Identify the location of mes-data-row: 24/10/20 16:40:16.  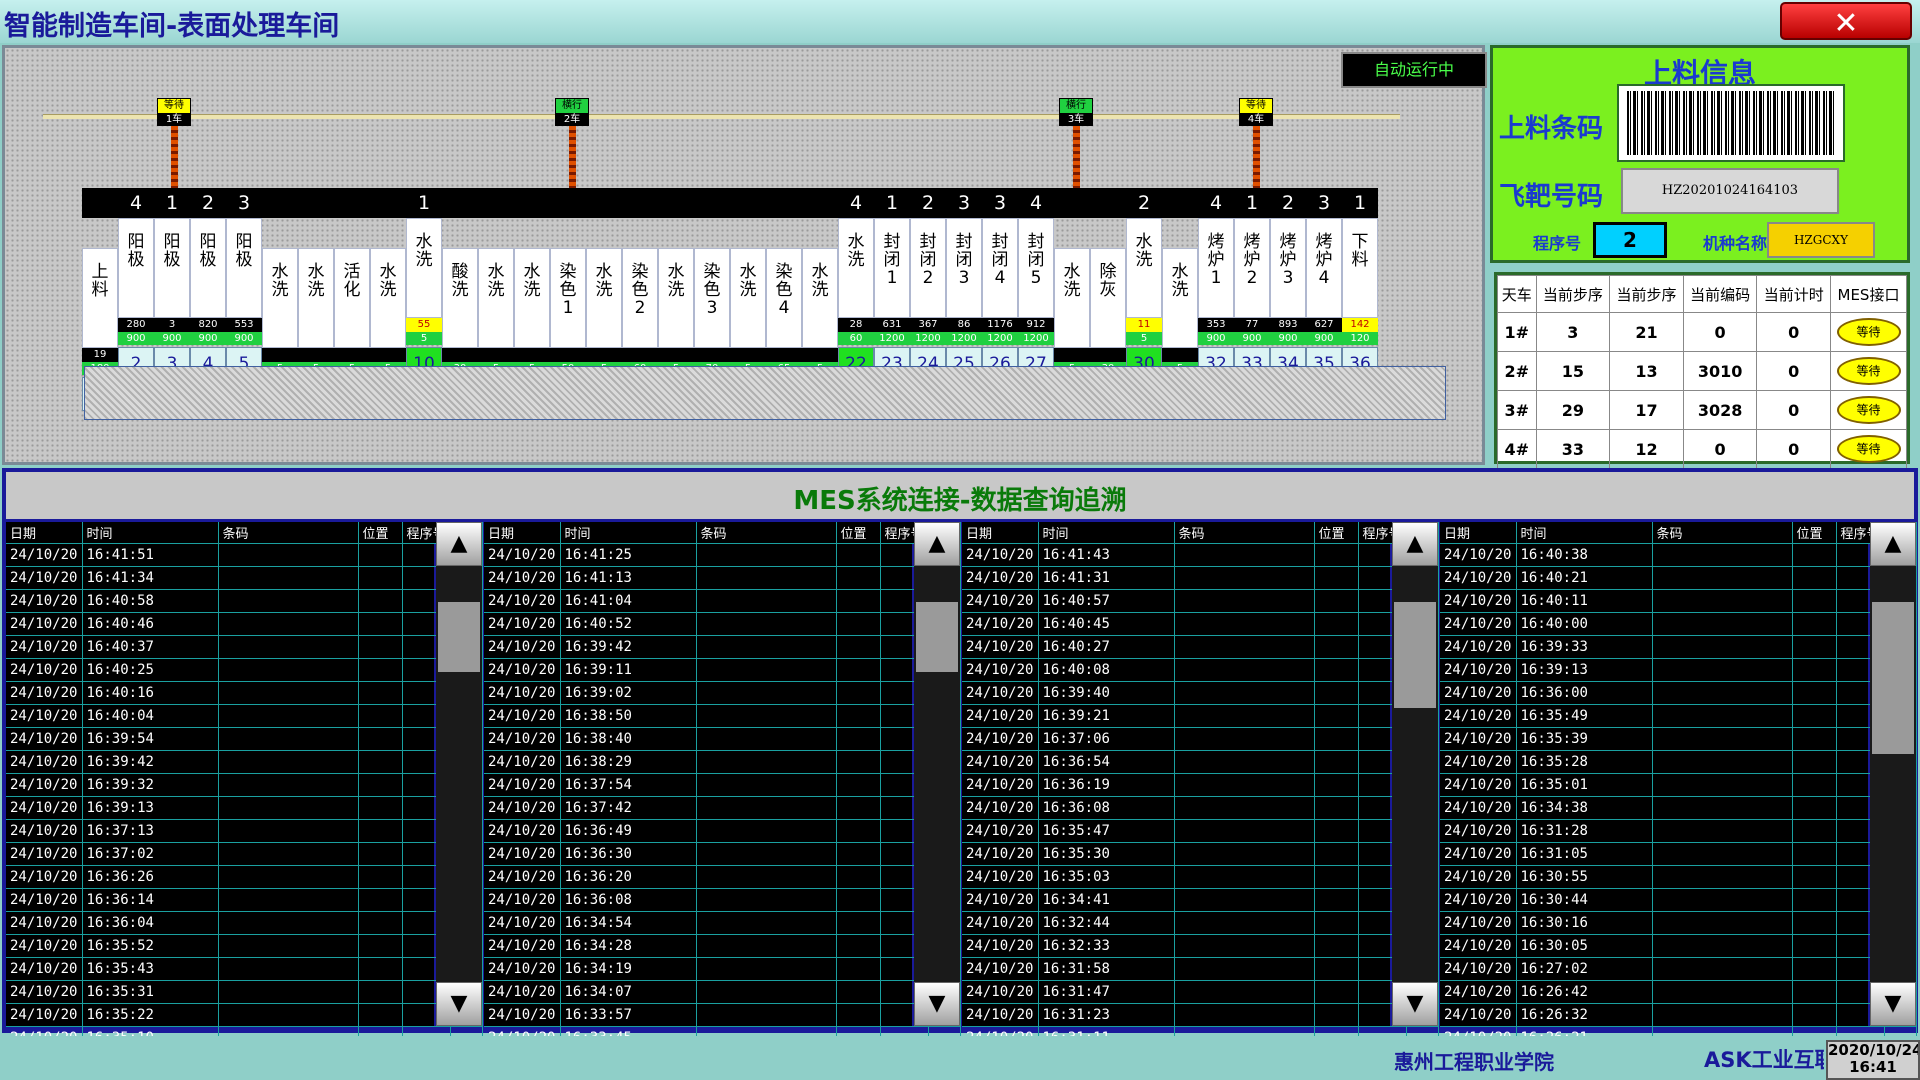
(244, 693).